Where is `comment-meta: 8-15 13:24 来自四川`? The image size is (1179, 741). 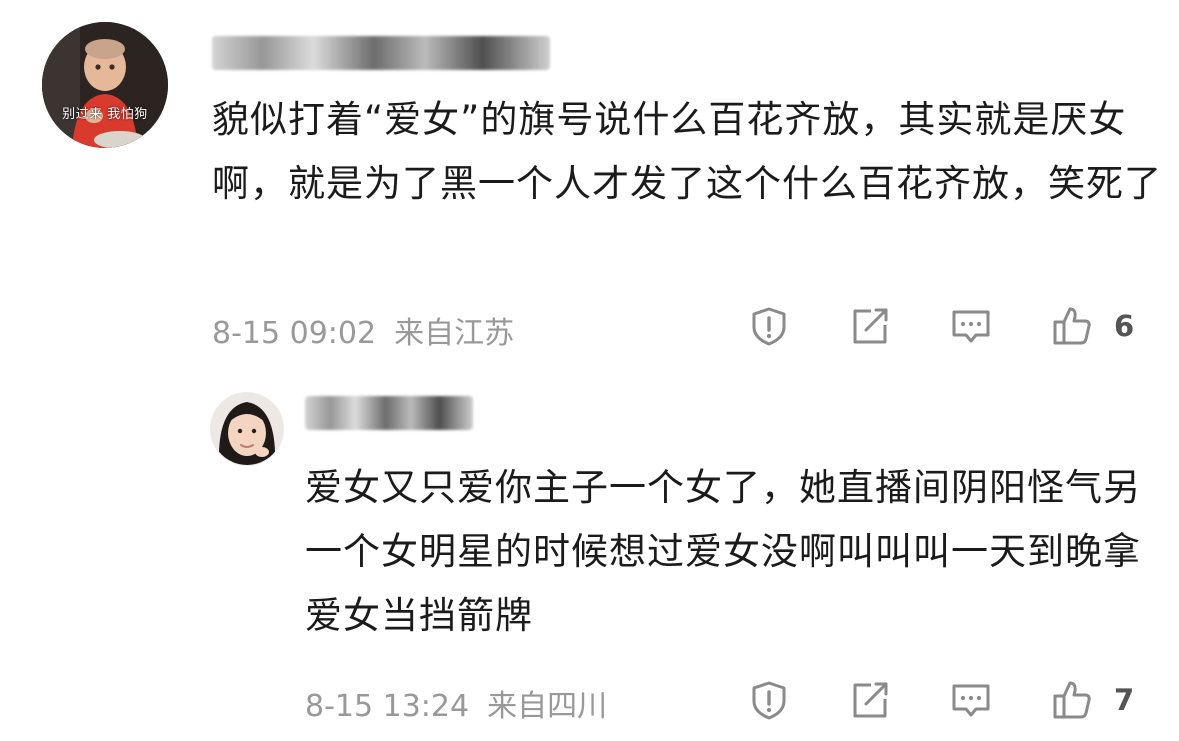 comment-meta: 8-15 13:24 来自四川 is located at coordinates (456, 703).